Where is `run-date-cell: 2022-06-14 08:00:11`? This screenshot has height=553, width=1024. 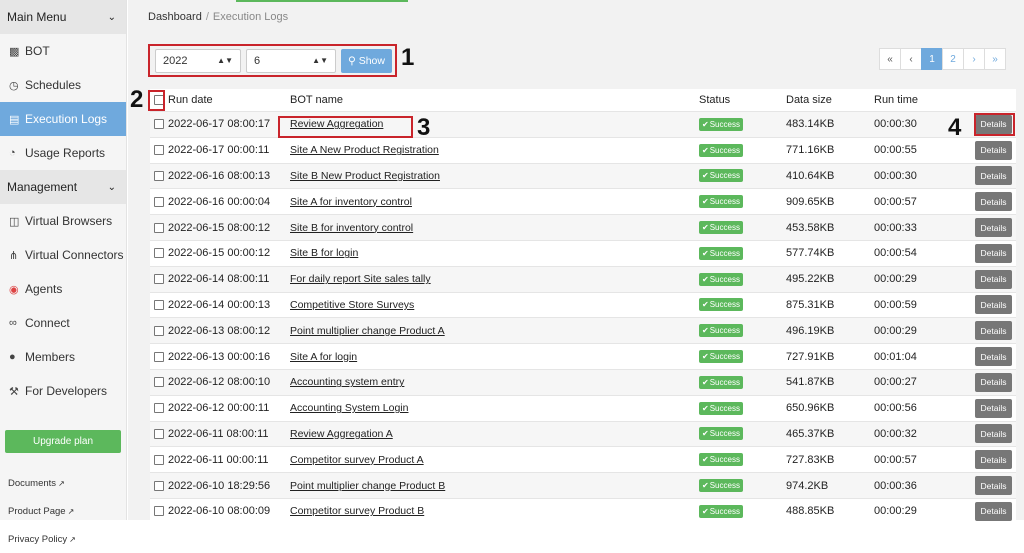
run-date-cell: 2022-06-14 08:00:11 is located at coordinates (219, 279).